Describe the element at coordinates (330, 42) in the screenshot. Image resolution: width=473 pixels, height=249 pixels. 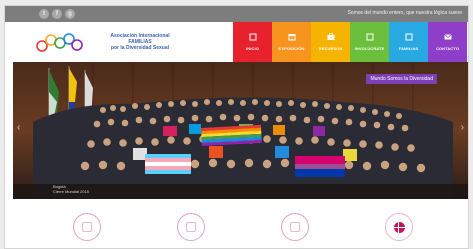
I see `nav-recursos: RECURSOS` at that location.